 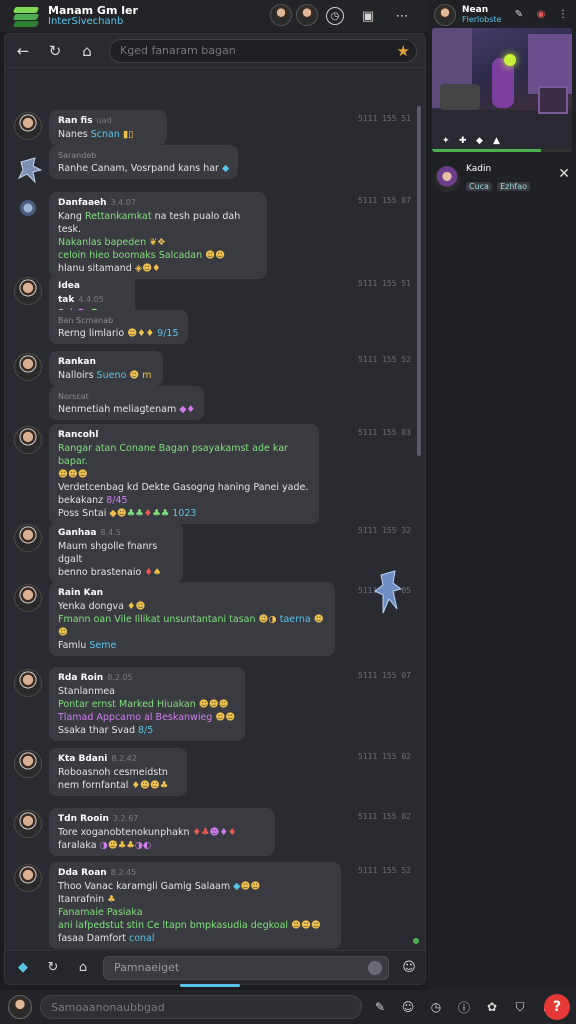 I want to click on message-text: ♠, so click(x=157, y=572).